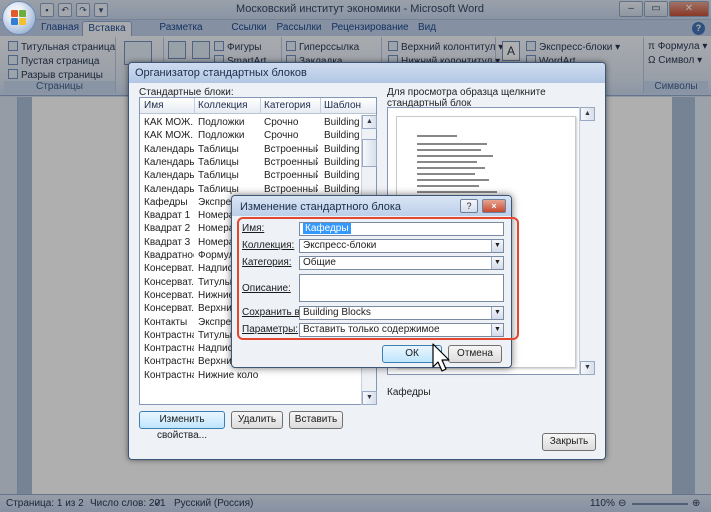 The width and height of the screenshot is (711, 512). What do you see at coordinates (475, 354) in the screenshot?
I see `cancel-button: Отмена` at bounding box center [475, 354].